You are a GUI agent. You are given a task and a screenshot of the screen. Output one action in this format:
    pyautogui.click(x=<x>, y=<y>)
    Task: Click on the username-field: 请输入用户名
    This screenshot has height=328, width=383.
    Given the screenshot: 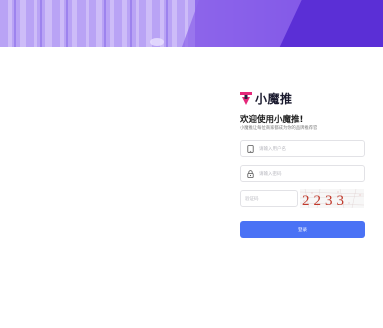 What is the action you would take?
    pyautogui.click(x=302, y=148)
    